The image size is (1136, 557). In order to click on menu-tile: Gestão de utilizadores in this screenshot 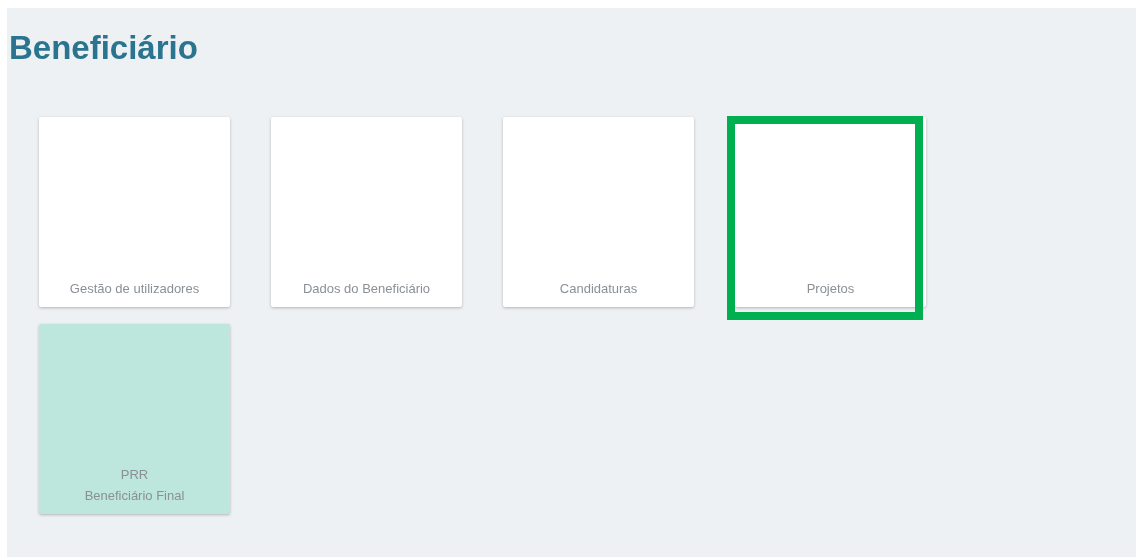, I will do `click(134, 212)`.